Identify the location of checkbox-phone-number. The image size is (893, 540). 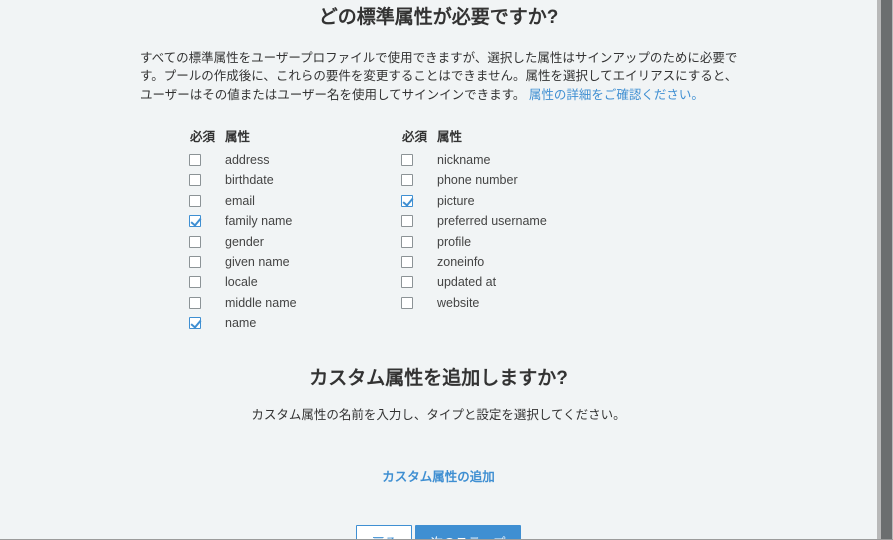
(407, 180).